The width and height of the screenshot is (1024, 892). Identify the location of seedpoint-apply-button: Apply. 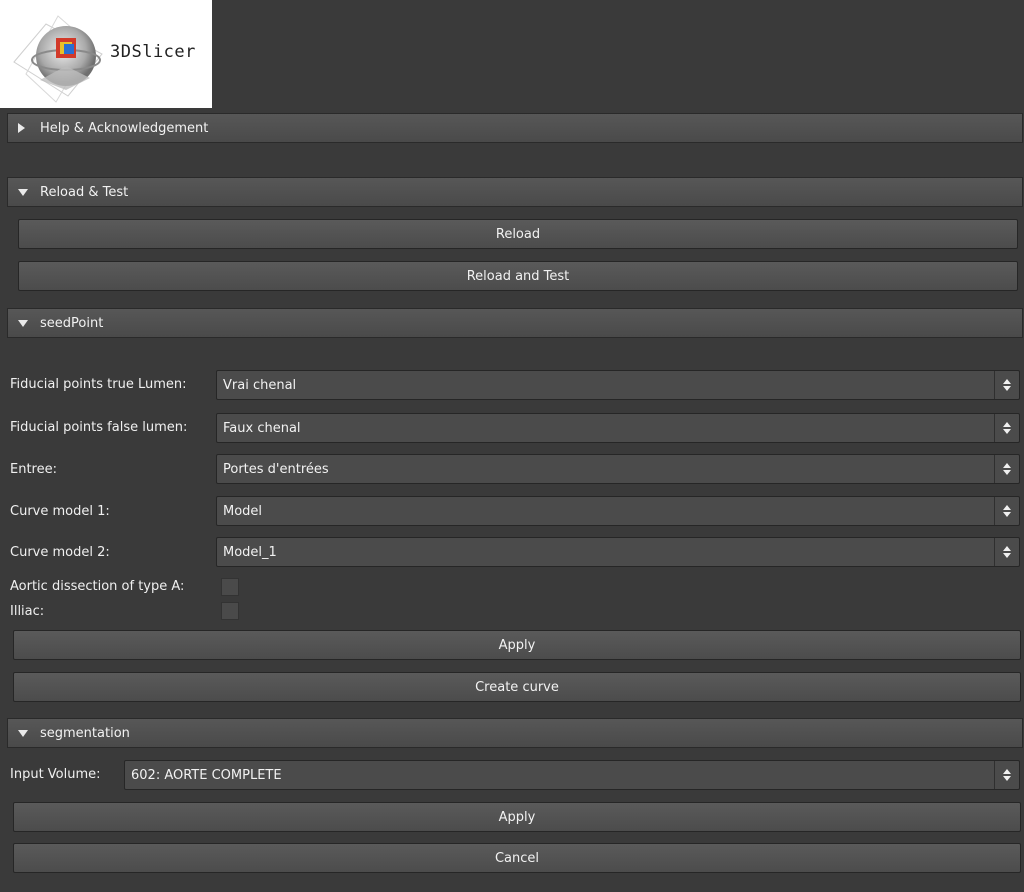
(517, 645).